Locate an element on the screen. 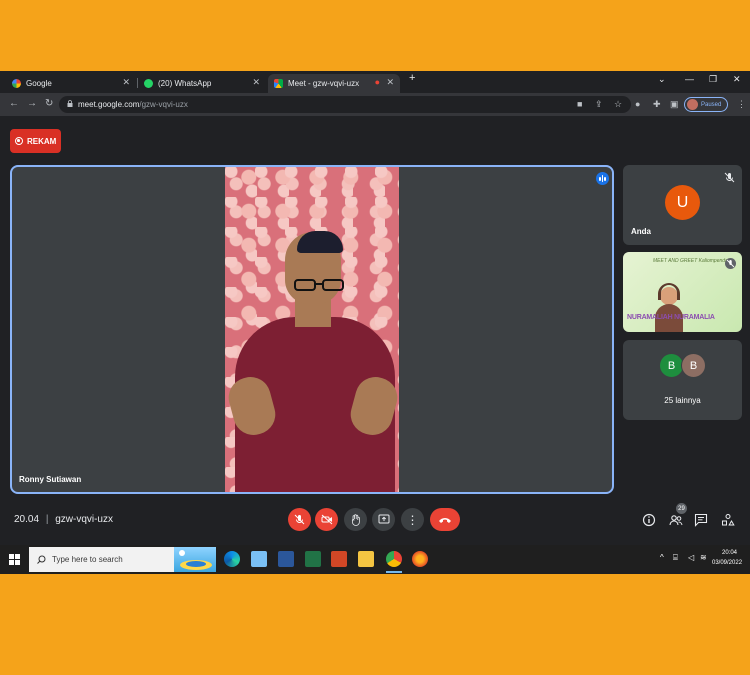 The height and width of the screenshot is (675, 750). new-tab-icon: + is located at coordinates (412, 78).